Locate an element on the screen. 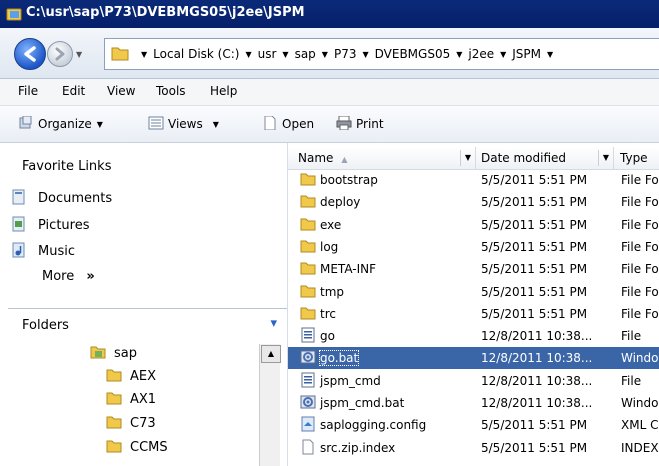  file-row: src.zip.index 5/5/2011 5:51 PM INDEX is located at coordinates (473, 448).